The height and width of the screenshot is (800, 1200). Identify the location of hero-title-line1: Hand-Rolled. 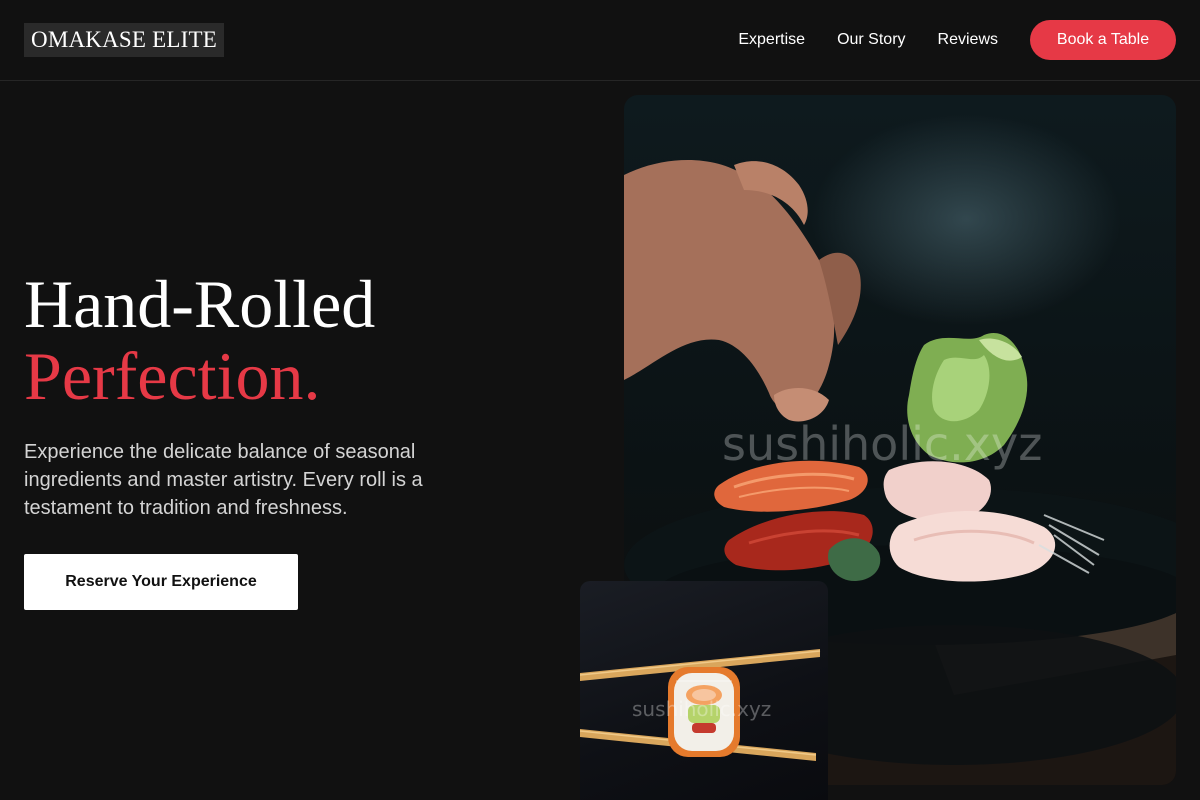
(200, 304).